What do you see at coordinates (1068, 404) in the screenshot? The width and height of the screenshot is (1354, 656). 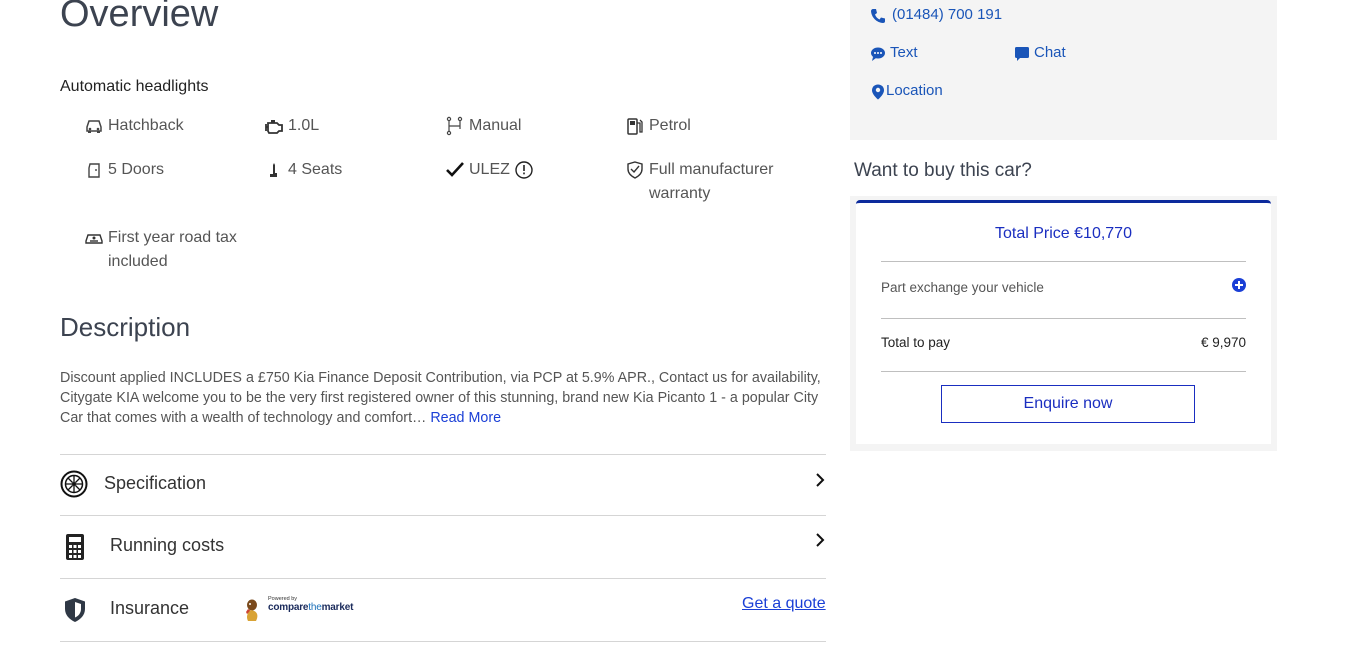 I see `enquire-now-button: Enquire now` at bounding box center [1068, 404].